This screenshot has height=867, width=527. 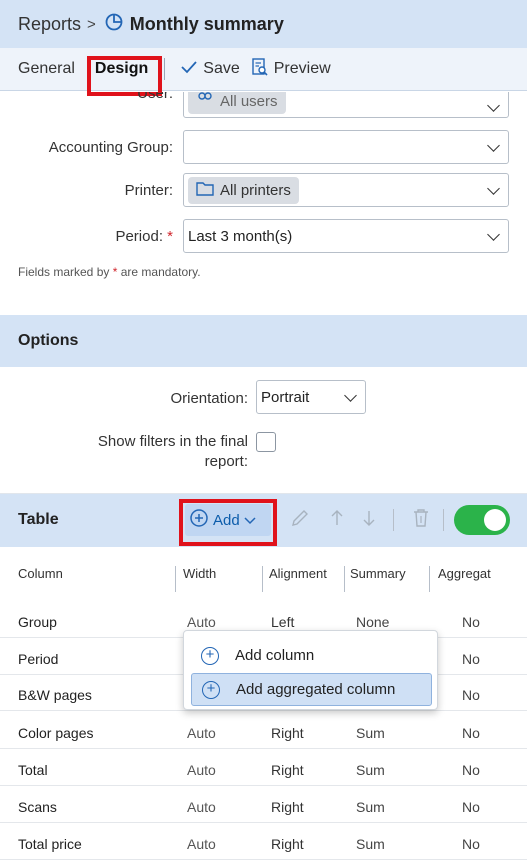 I want to click on show-filters-label: Show filters in the final report:, so click(x=173, y=452).